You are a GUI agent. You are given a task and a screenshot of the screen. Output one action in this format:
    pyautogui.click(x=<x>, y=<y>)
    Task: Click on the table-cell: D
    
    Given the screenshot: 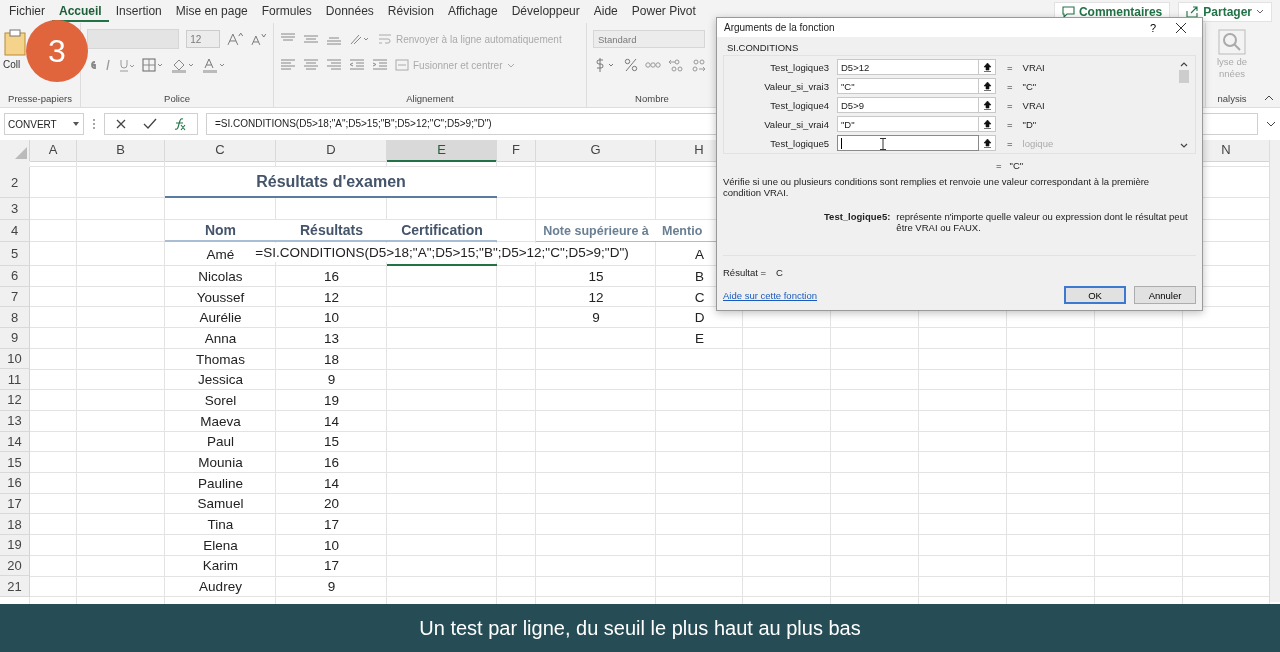 What is the action you would take?
    pyautogui.click(x=699, y=318)
    